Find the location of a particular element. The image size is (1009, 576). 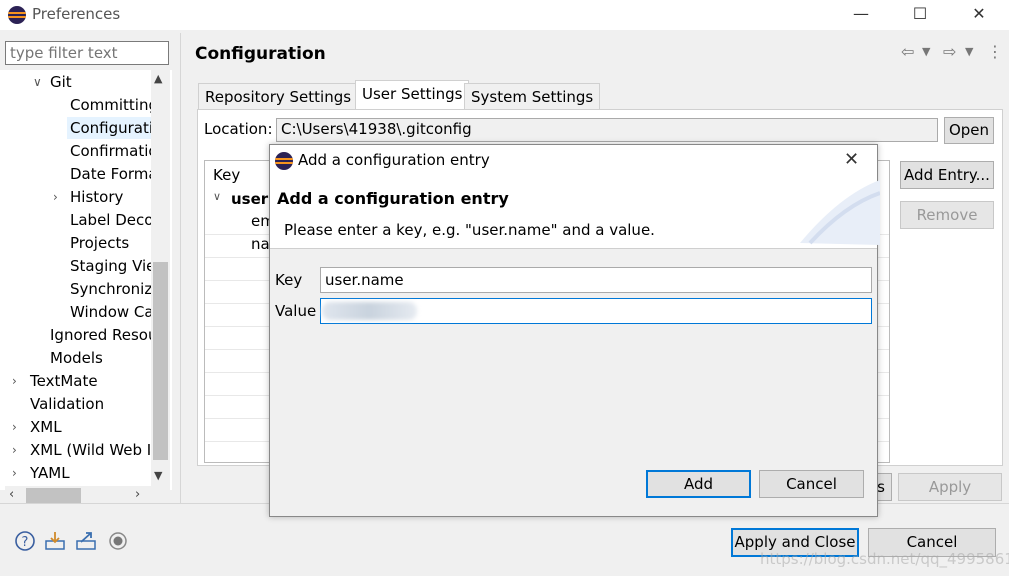

tree-item-label-decorations: Label Deco is located at coordinates (111, 220).